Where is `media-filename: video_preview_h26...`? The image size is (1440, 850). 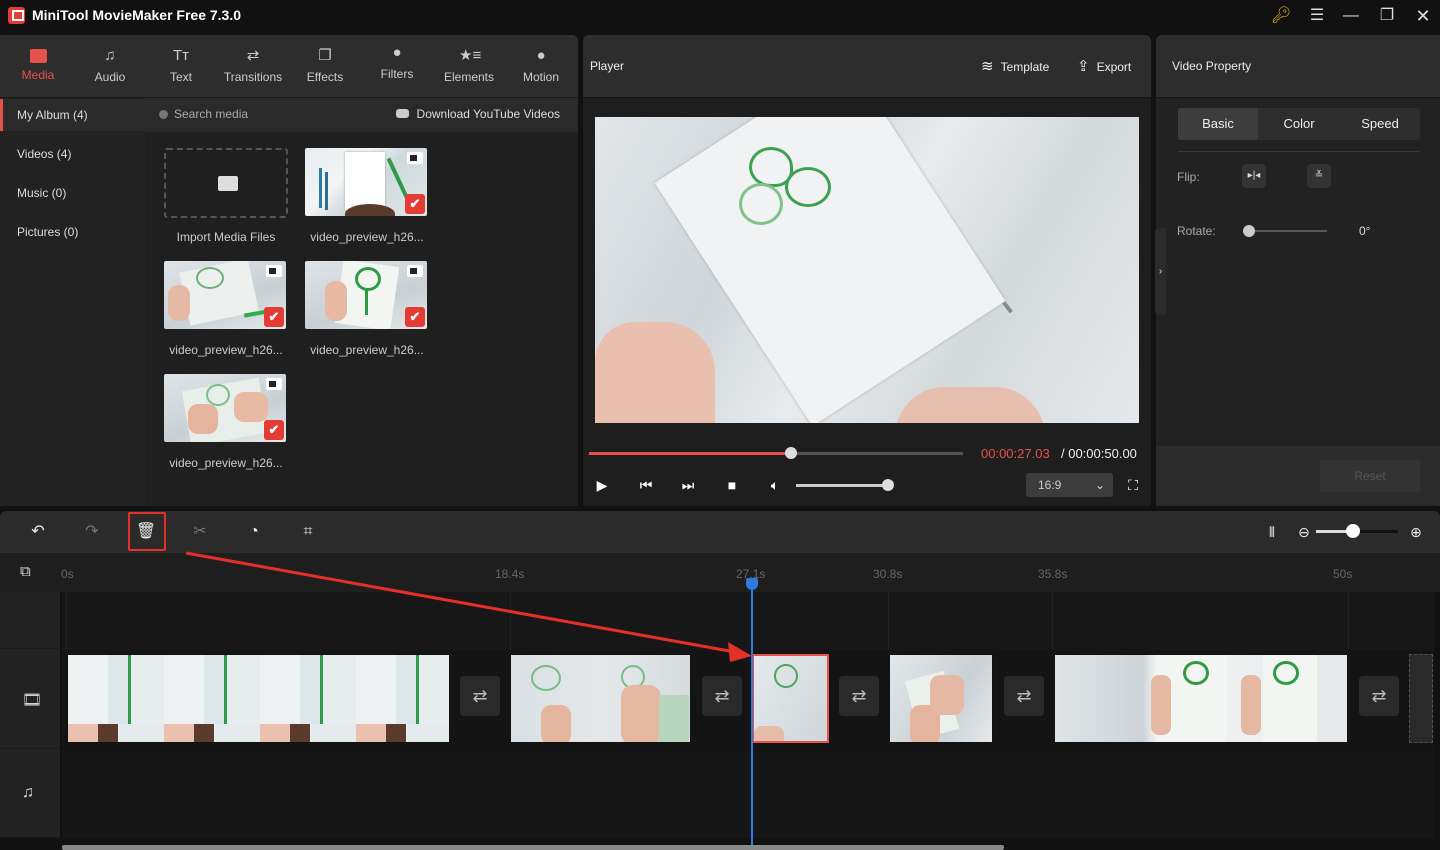
media-filename: video_preview_h26... is located at coordinates (226, 463).